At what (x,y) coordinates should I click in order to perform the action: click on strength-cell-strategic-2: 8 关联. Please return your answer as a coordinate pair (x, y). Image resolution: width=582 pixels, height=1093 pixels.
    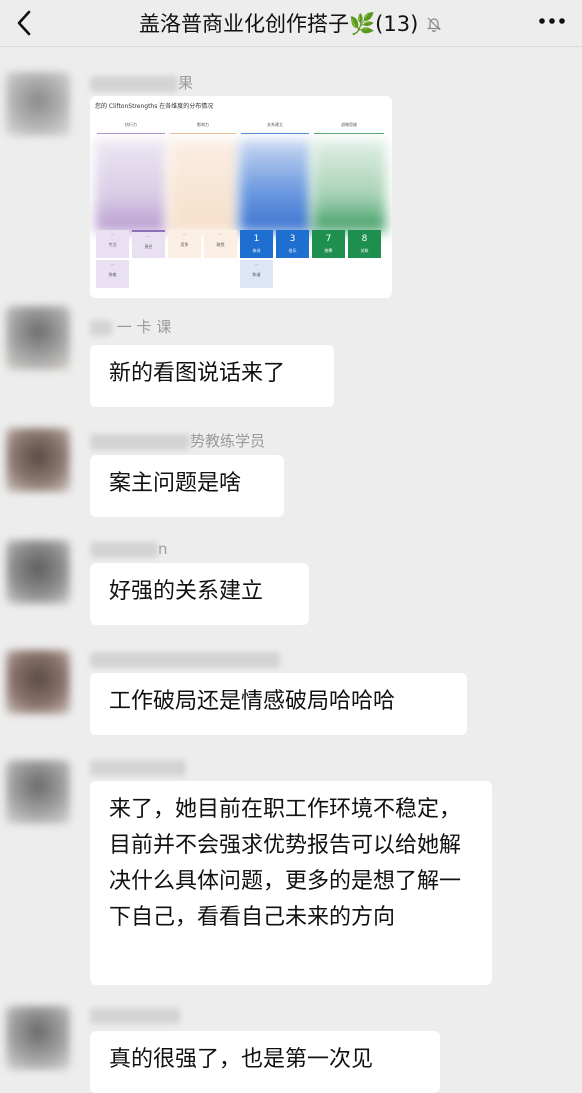
    Looking at the image, I should click on (364, 244).